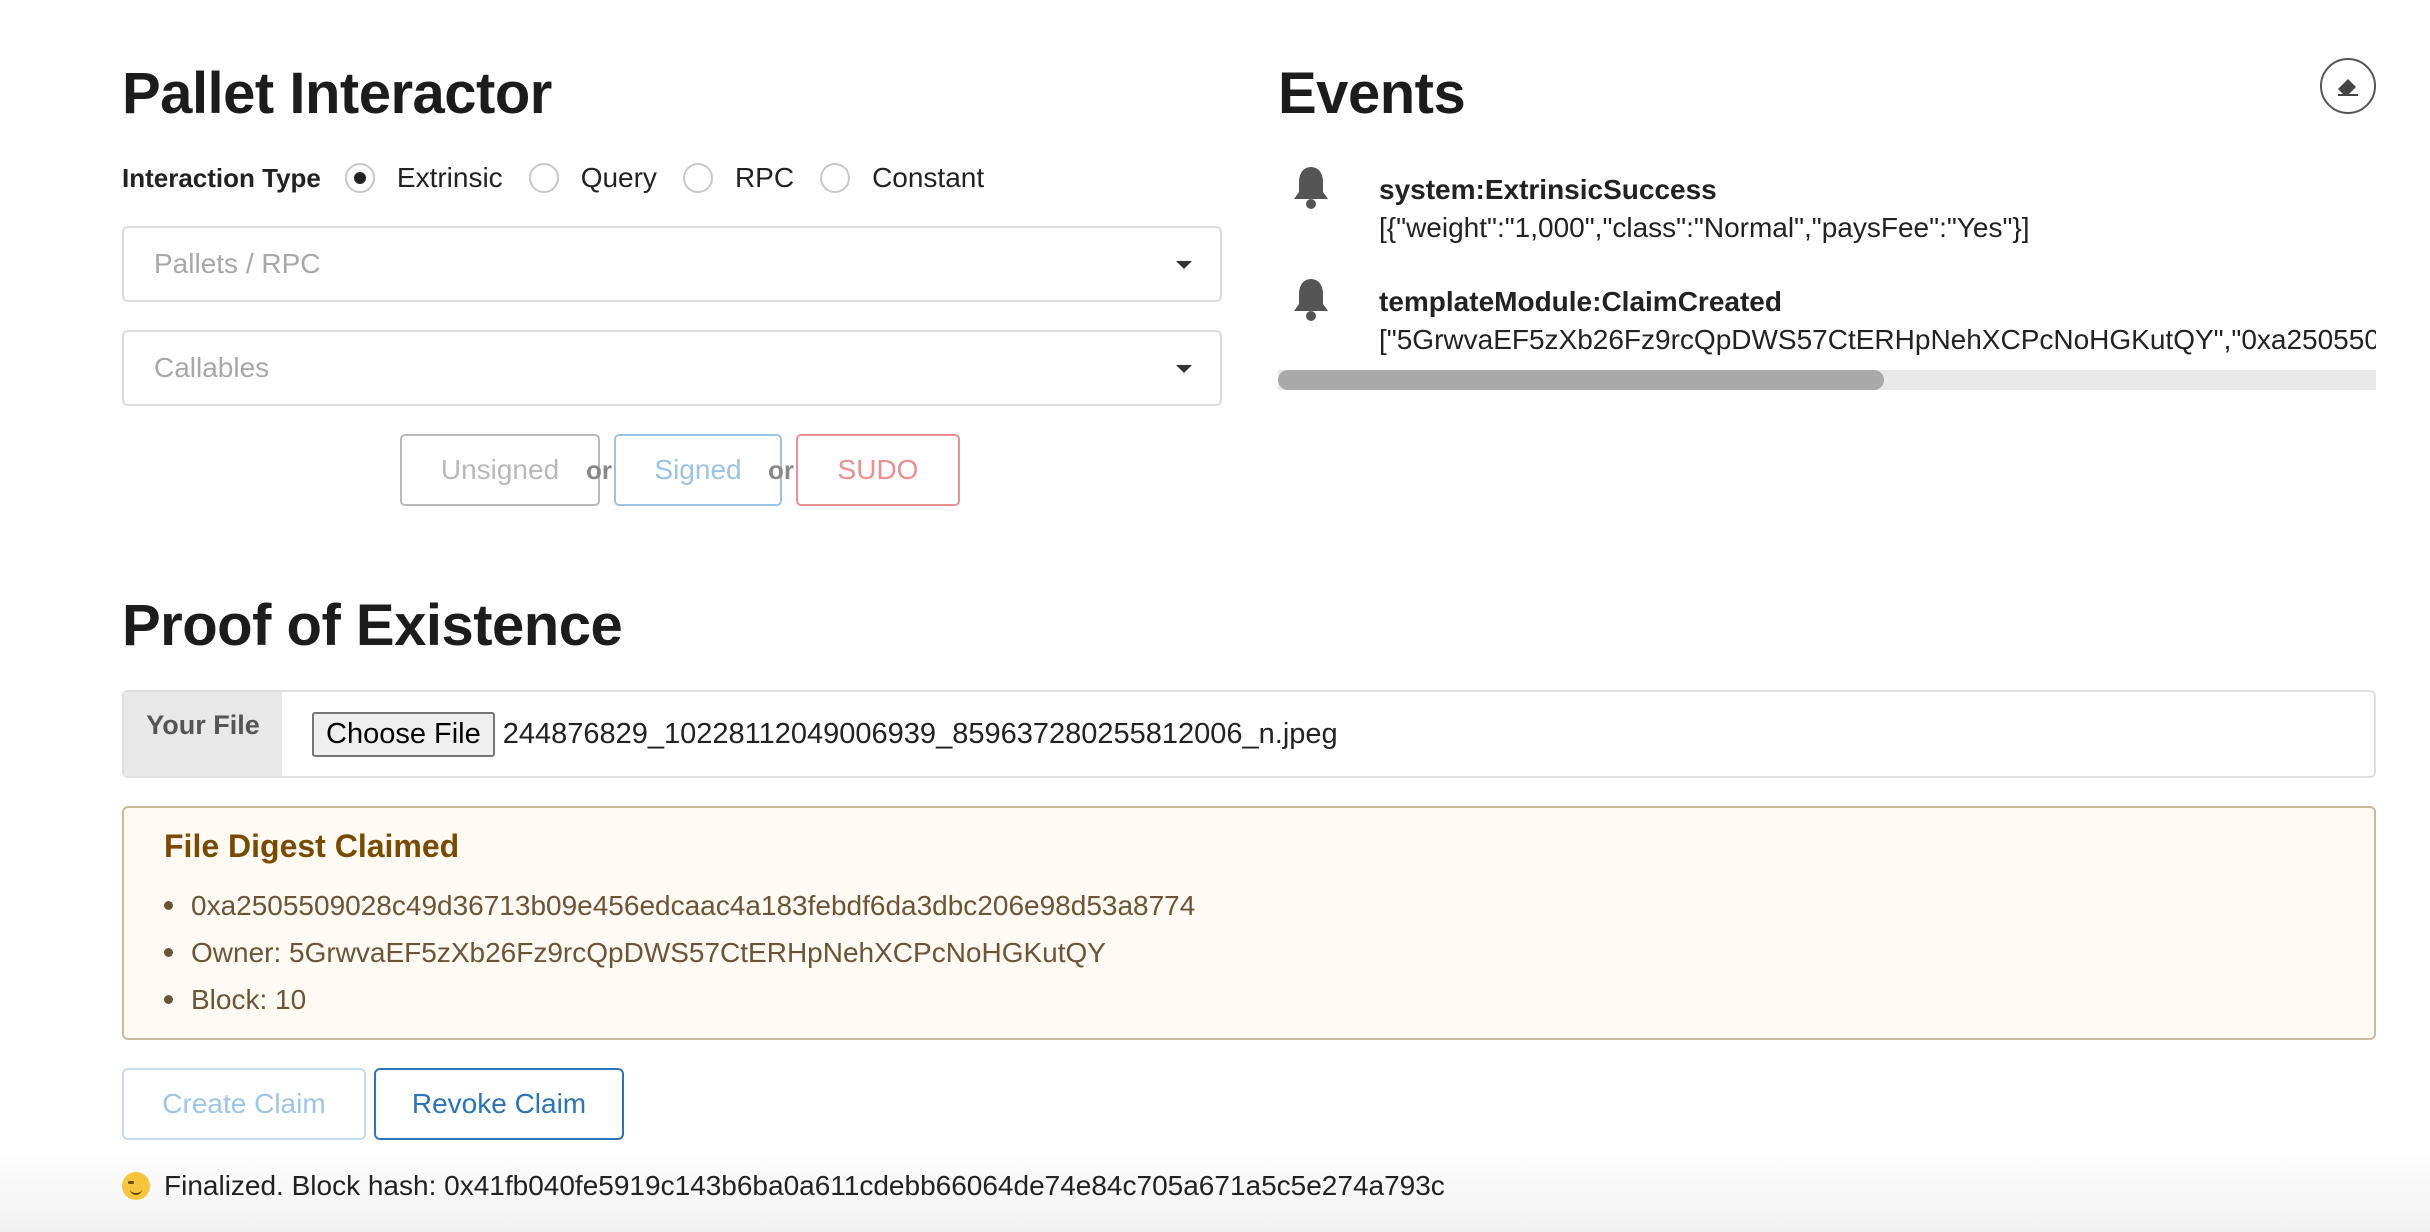 This screenshot has height=1232, width=2430. What do you see at coordinates (244, 1104) in the screenshot?
I see `create-claim-button: Create Claim` at bounding box center [244, 1104].